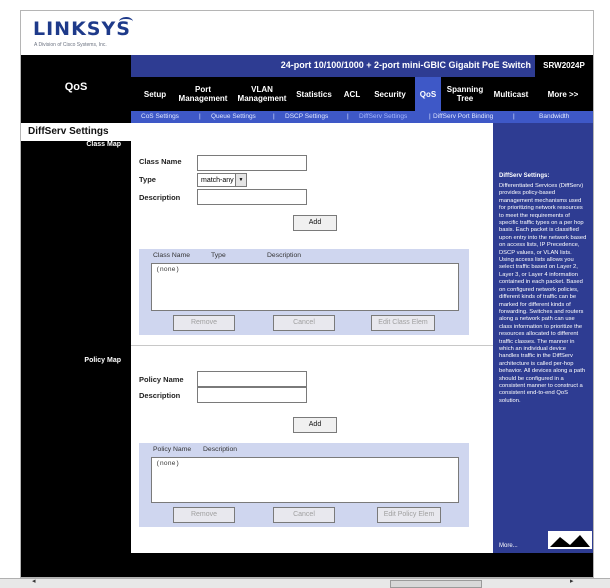 This screenshot has height=588, width=610. What do you see at coordinates (314, 94) in the screenshot?
I see `tab-statistics: Statistics` at bounding box center [314, 94].